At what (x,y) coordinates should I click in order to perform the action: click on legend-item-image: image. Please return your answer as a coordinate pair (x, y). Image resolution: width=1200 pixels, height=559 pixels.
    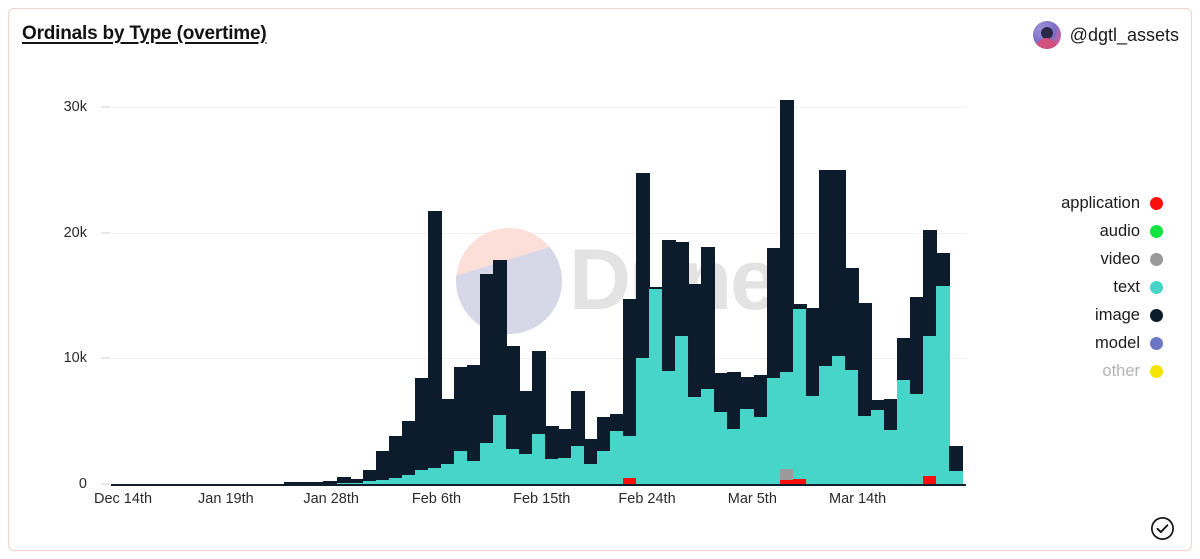
    Looking at the image, I should click on (1112, 315).